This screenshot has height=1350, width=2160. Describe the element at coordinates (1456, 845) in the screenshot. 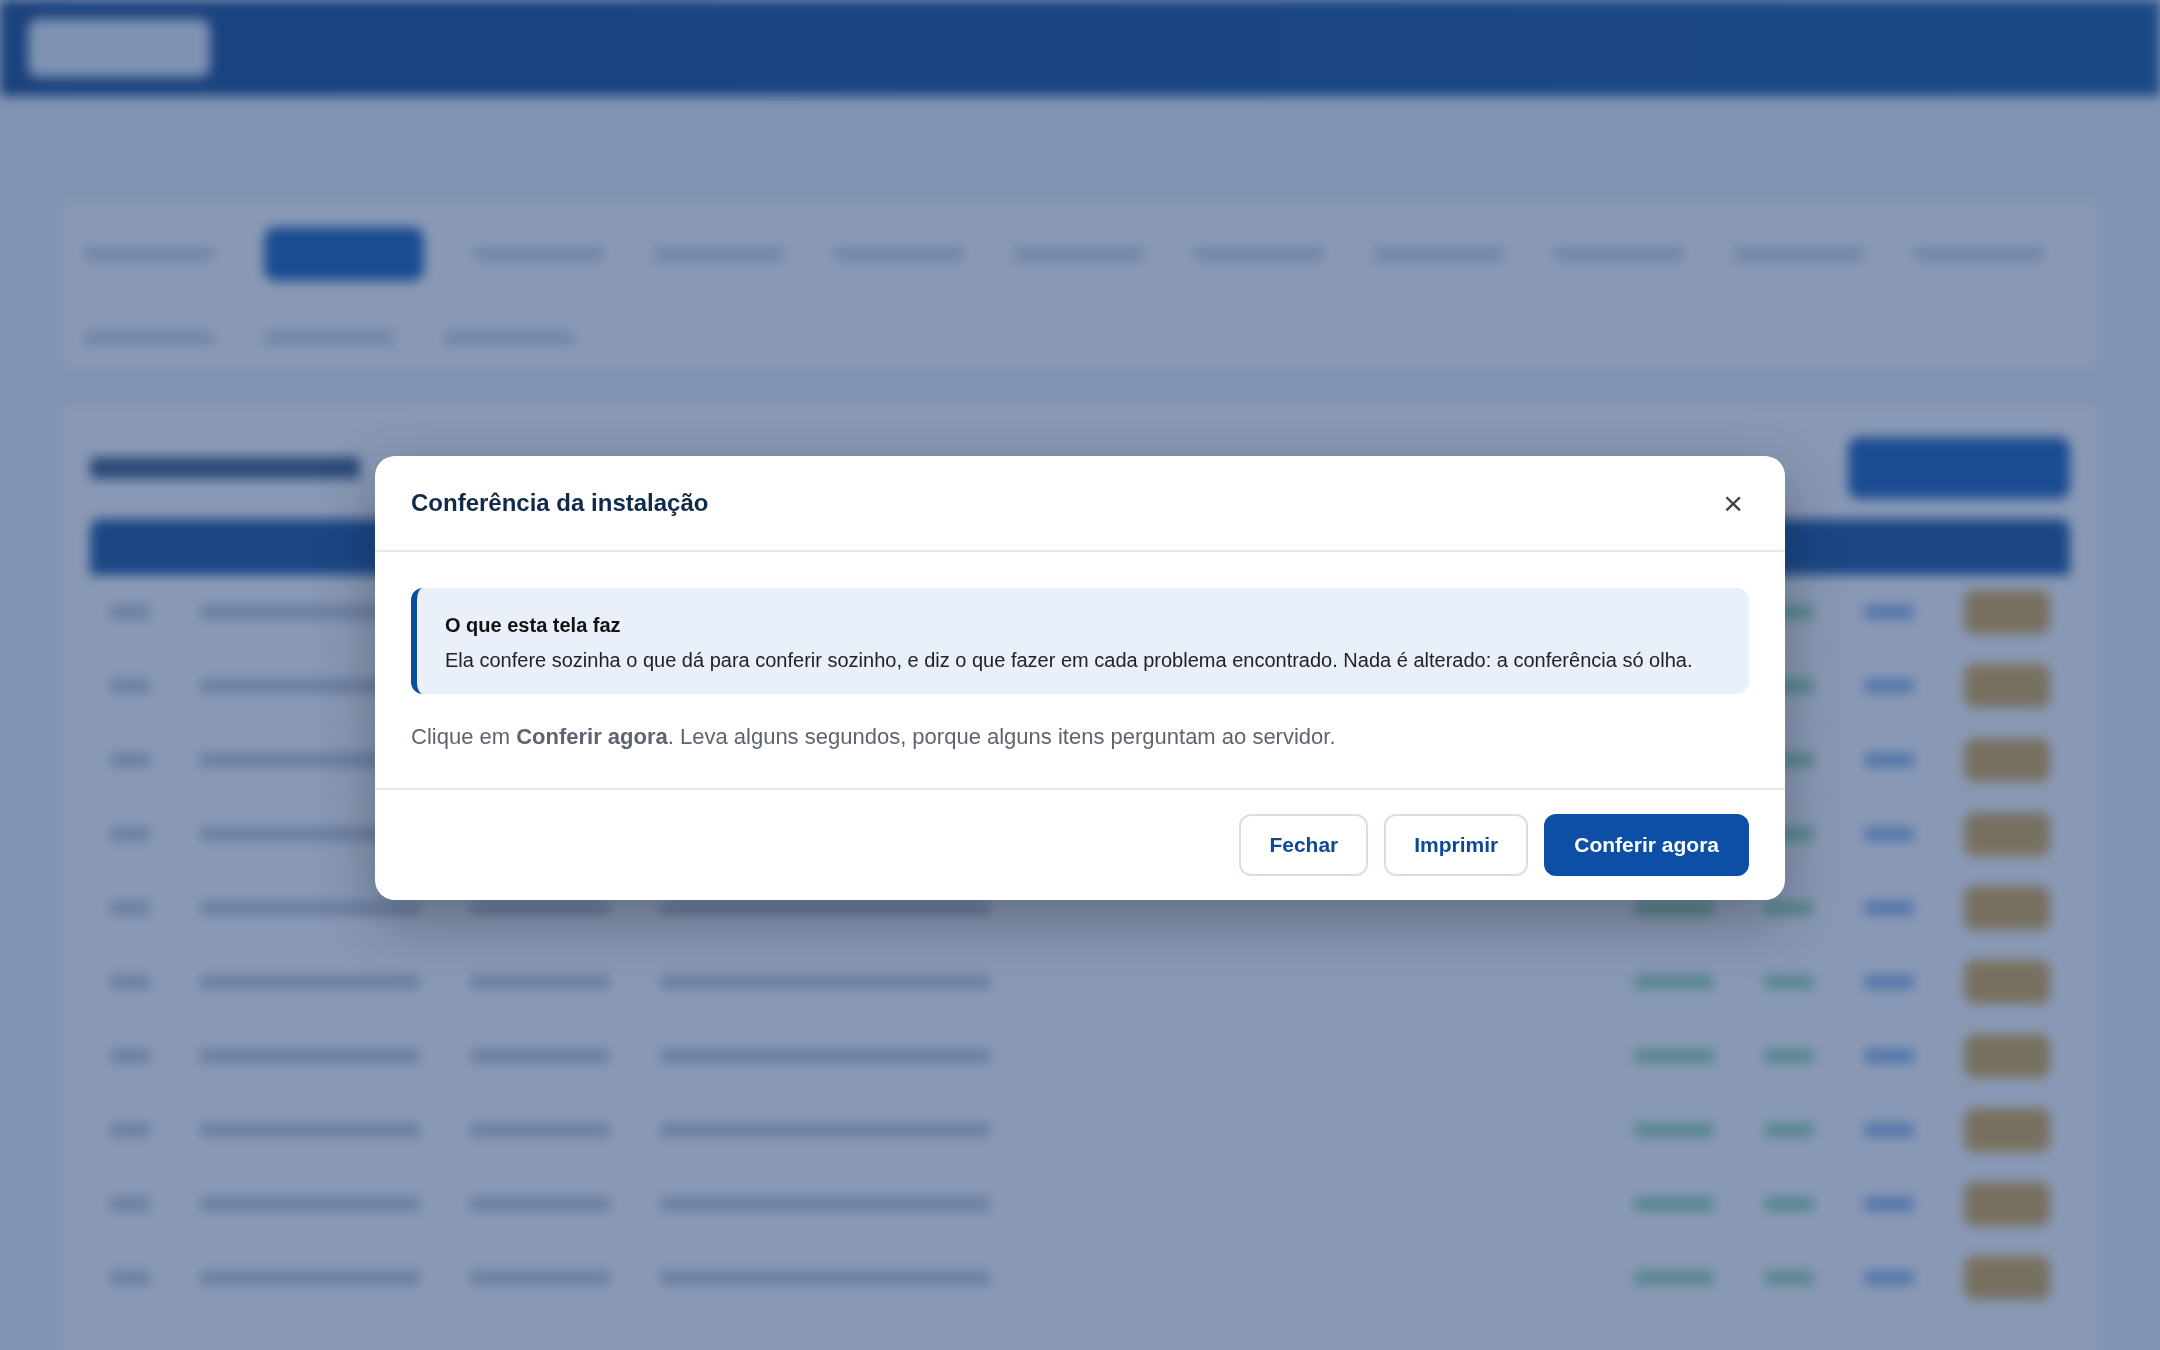

I see `secondary-button: Imprimir` at that location.